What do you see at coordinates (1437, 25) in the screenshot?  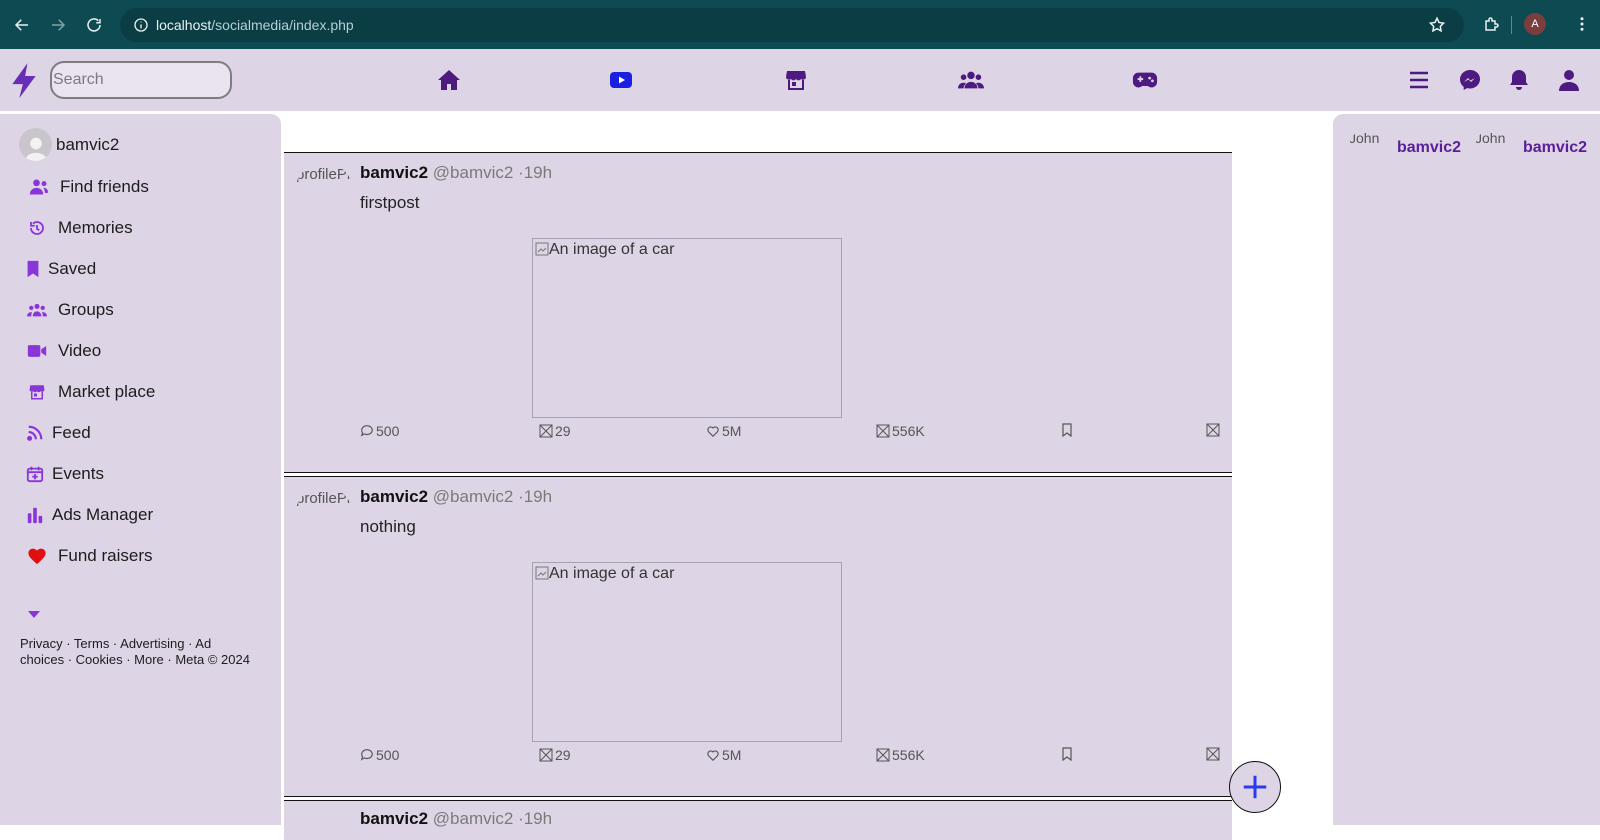 I see `bookmark-star-icon` at bounding box center [1437, 25].